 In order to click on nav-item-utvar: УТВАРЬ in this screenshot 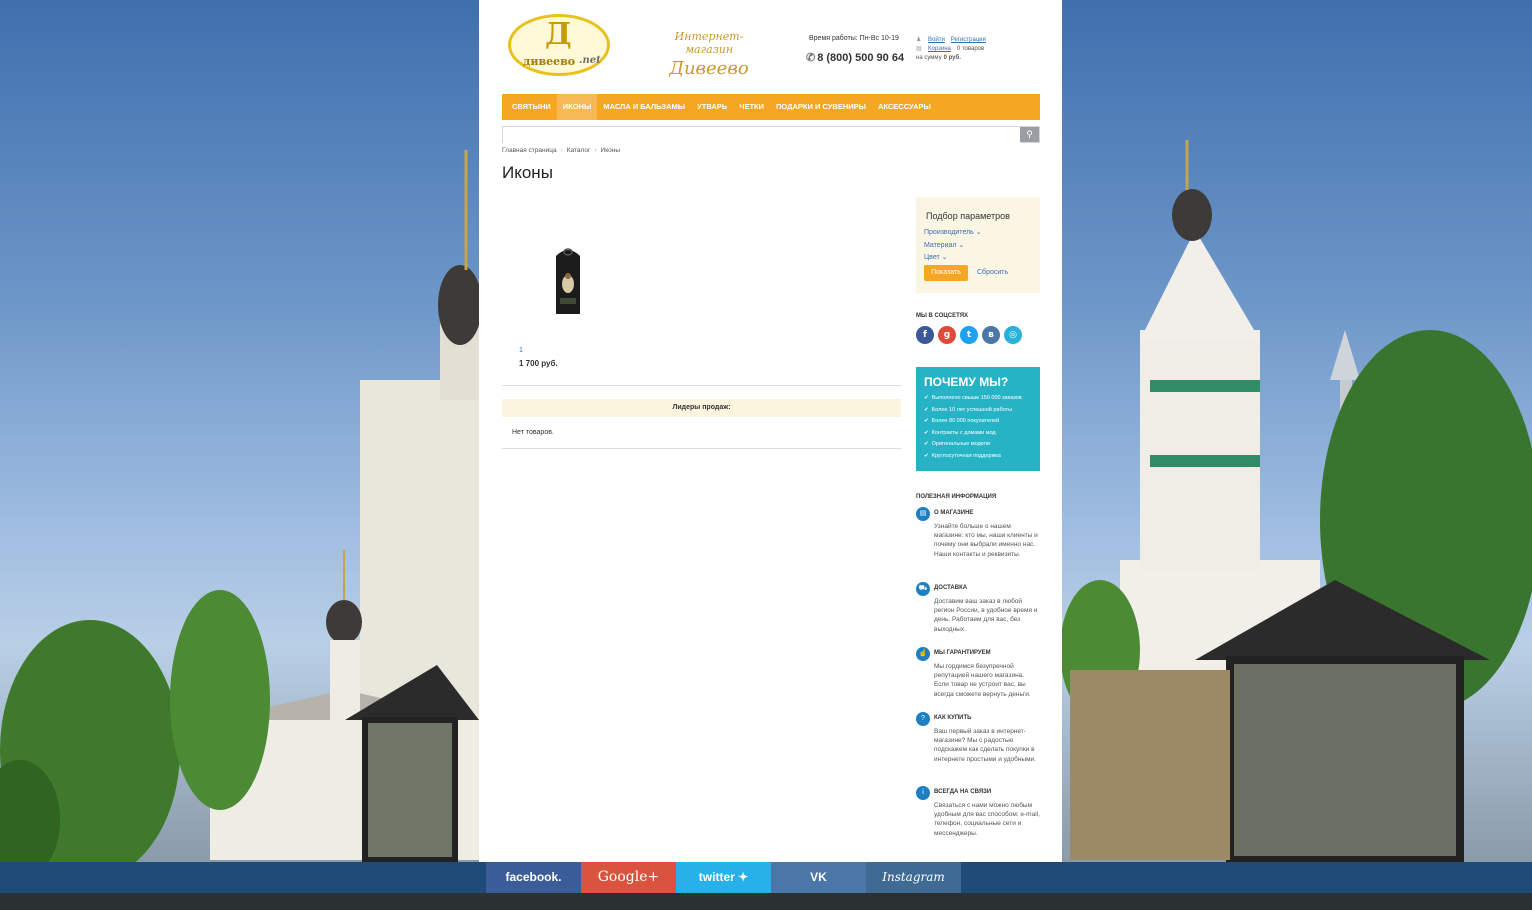, I will do `click(712, 107)`.